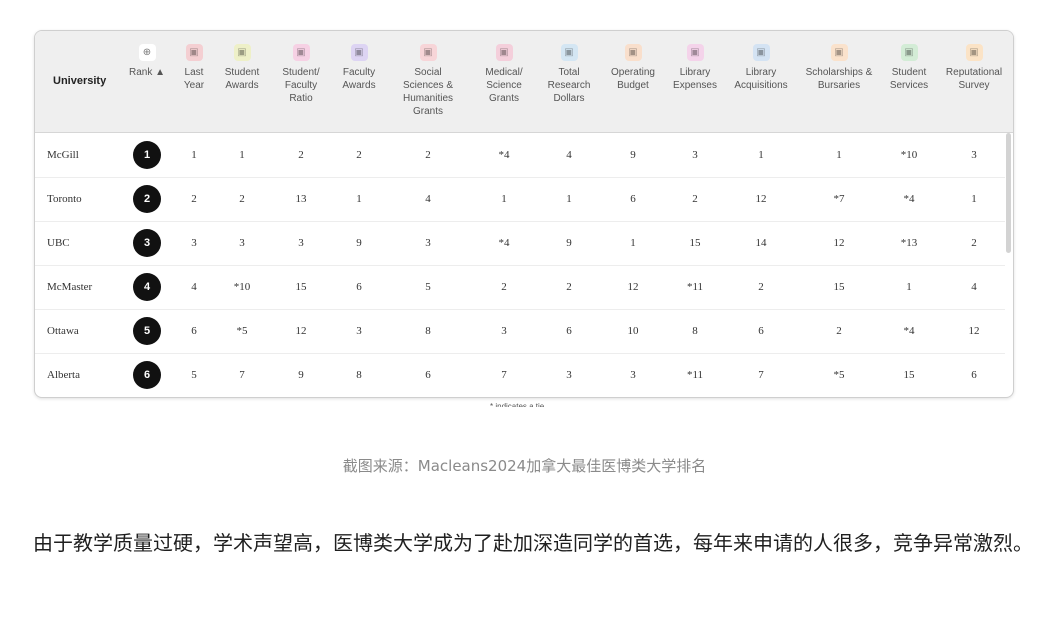  I want to click on column-header-12: ▣ Student Services, so click(909, 81).